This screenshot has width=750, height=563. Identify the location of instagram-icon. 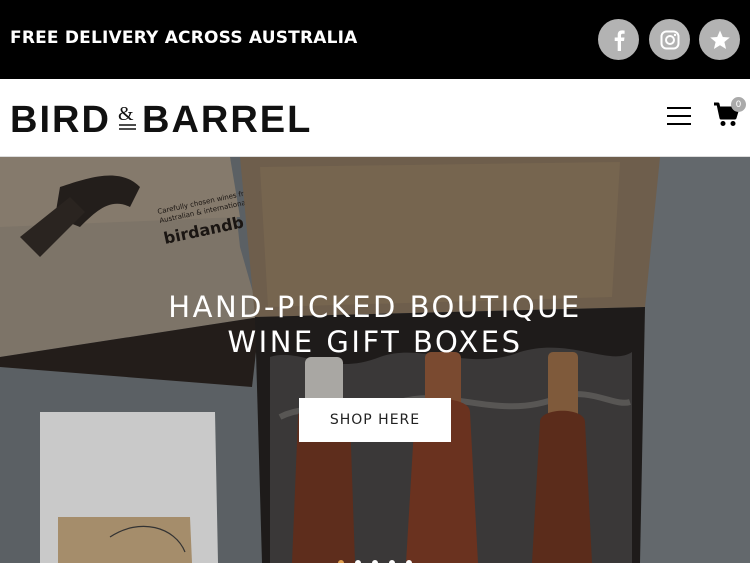
(669, 39).